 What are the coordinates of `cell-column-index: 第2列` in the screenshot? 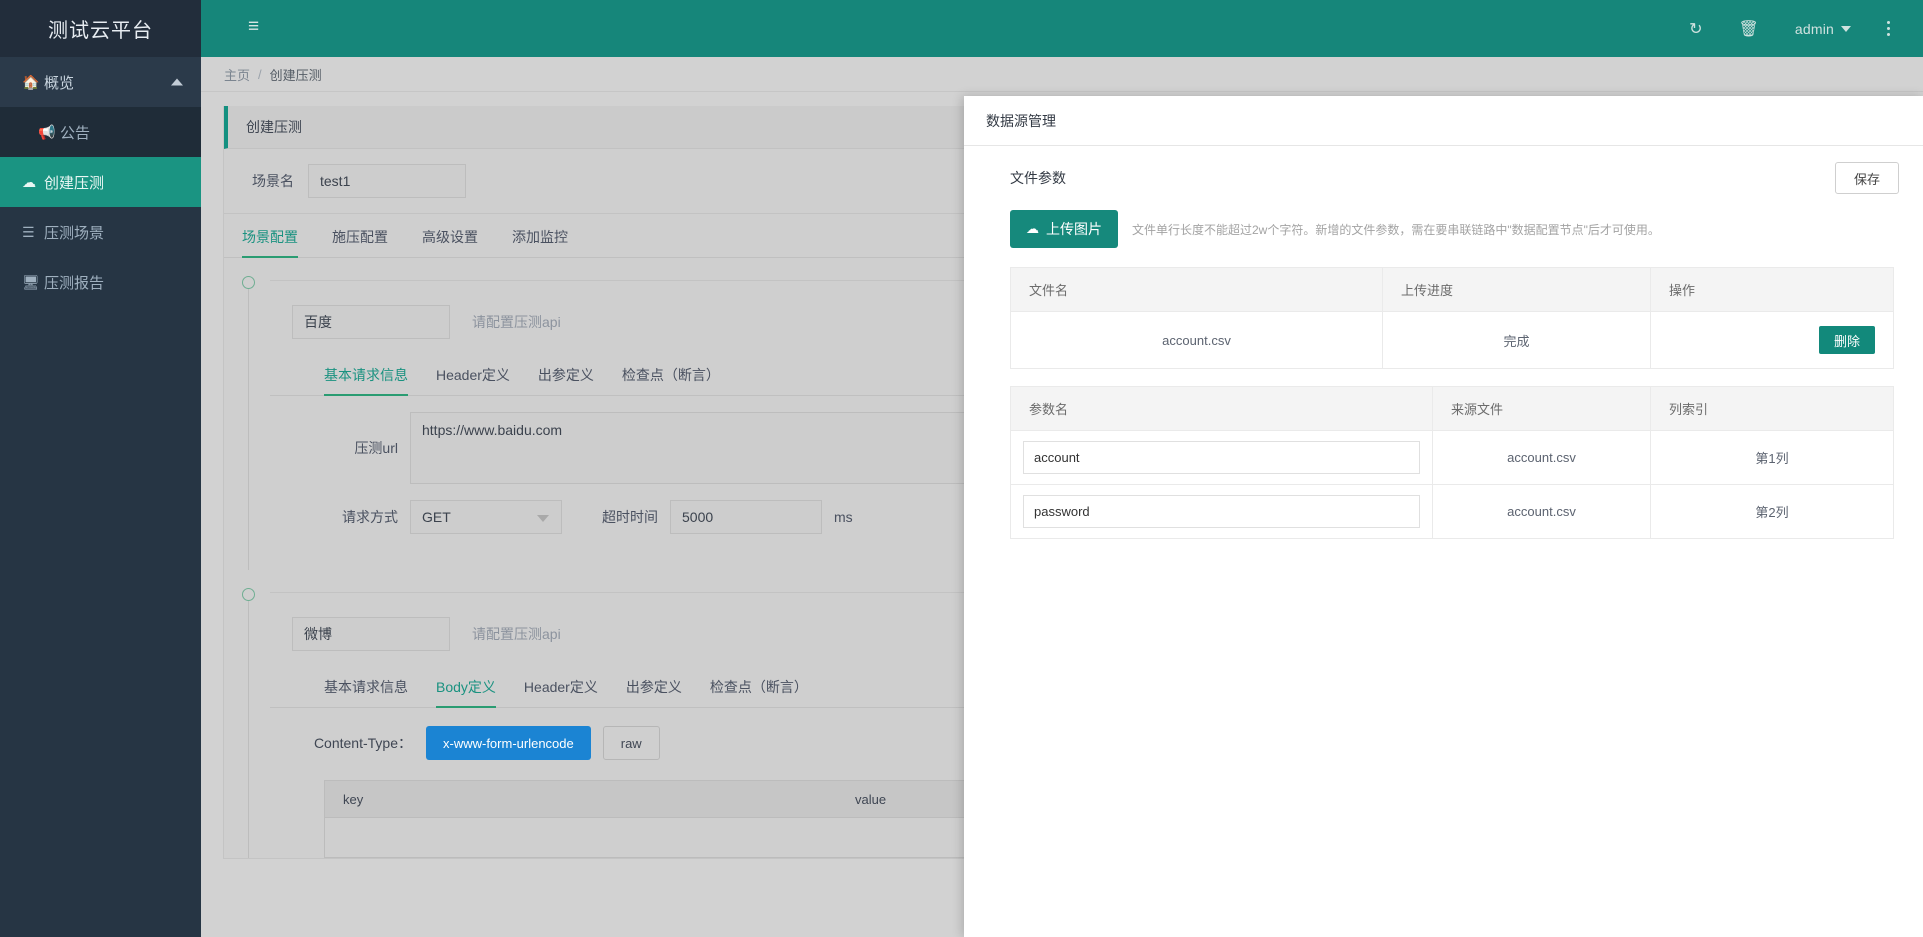 It's located at (1772, 511).